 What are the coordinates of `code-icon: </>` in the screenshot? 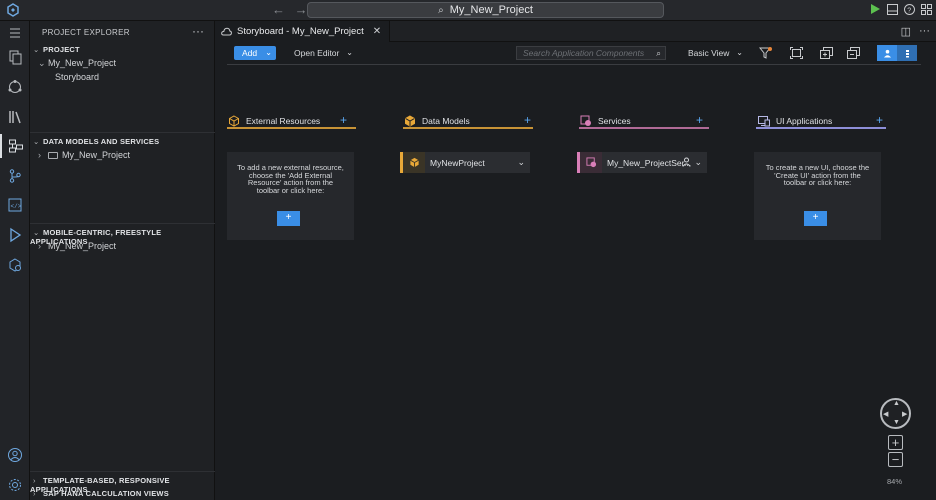 It's located at (15, 205).